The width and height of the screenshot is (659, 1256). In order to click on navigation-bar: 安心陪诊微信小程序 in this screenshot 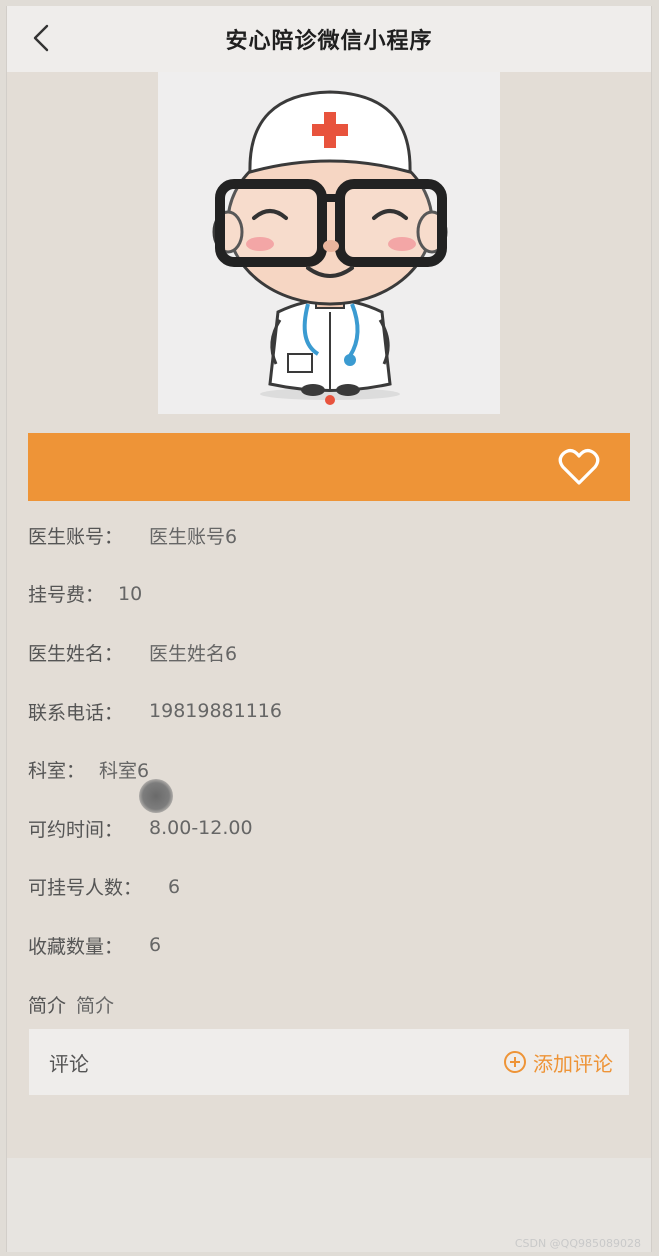, I will do `click(329, 39)`.